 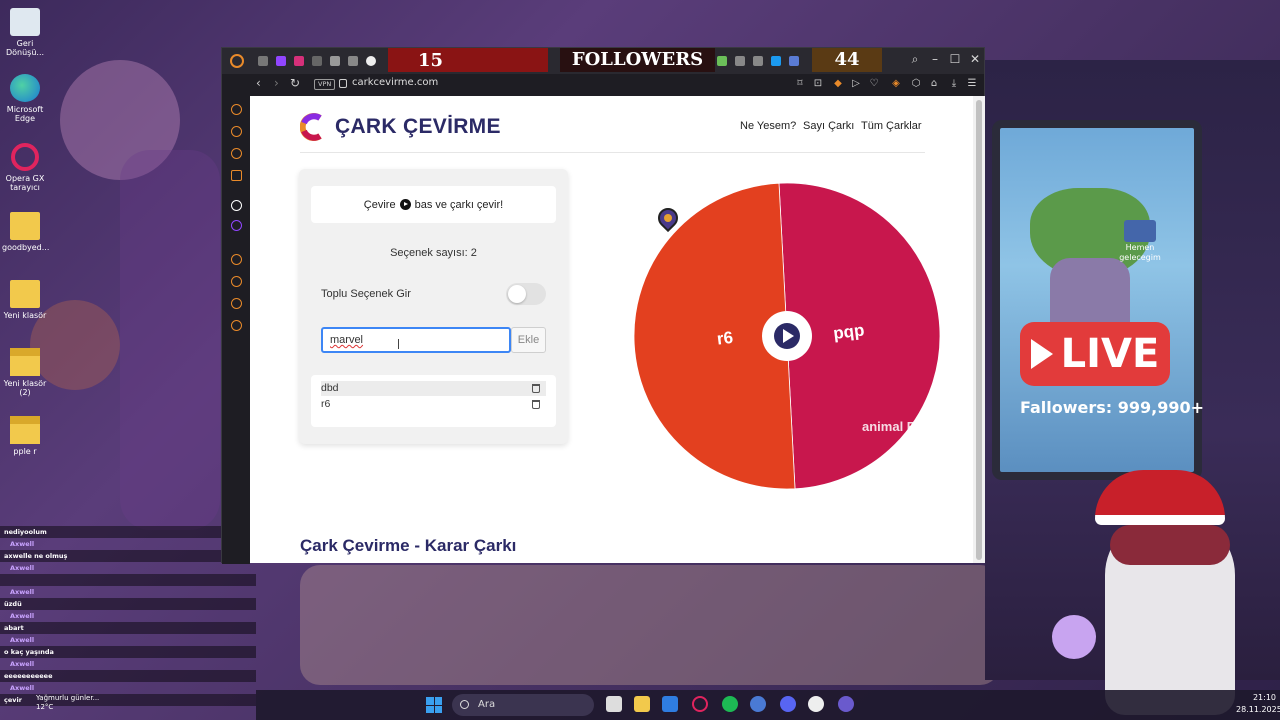 I want to click on app-icon, so click(x=846, y=704).